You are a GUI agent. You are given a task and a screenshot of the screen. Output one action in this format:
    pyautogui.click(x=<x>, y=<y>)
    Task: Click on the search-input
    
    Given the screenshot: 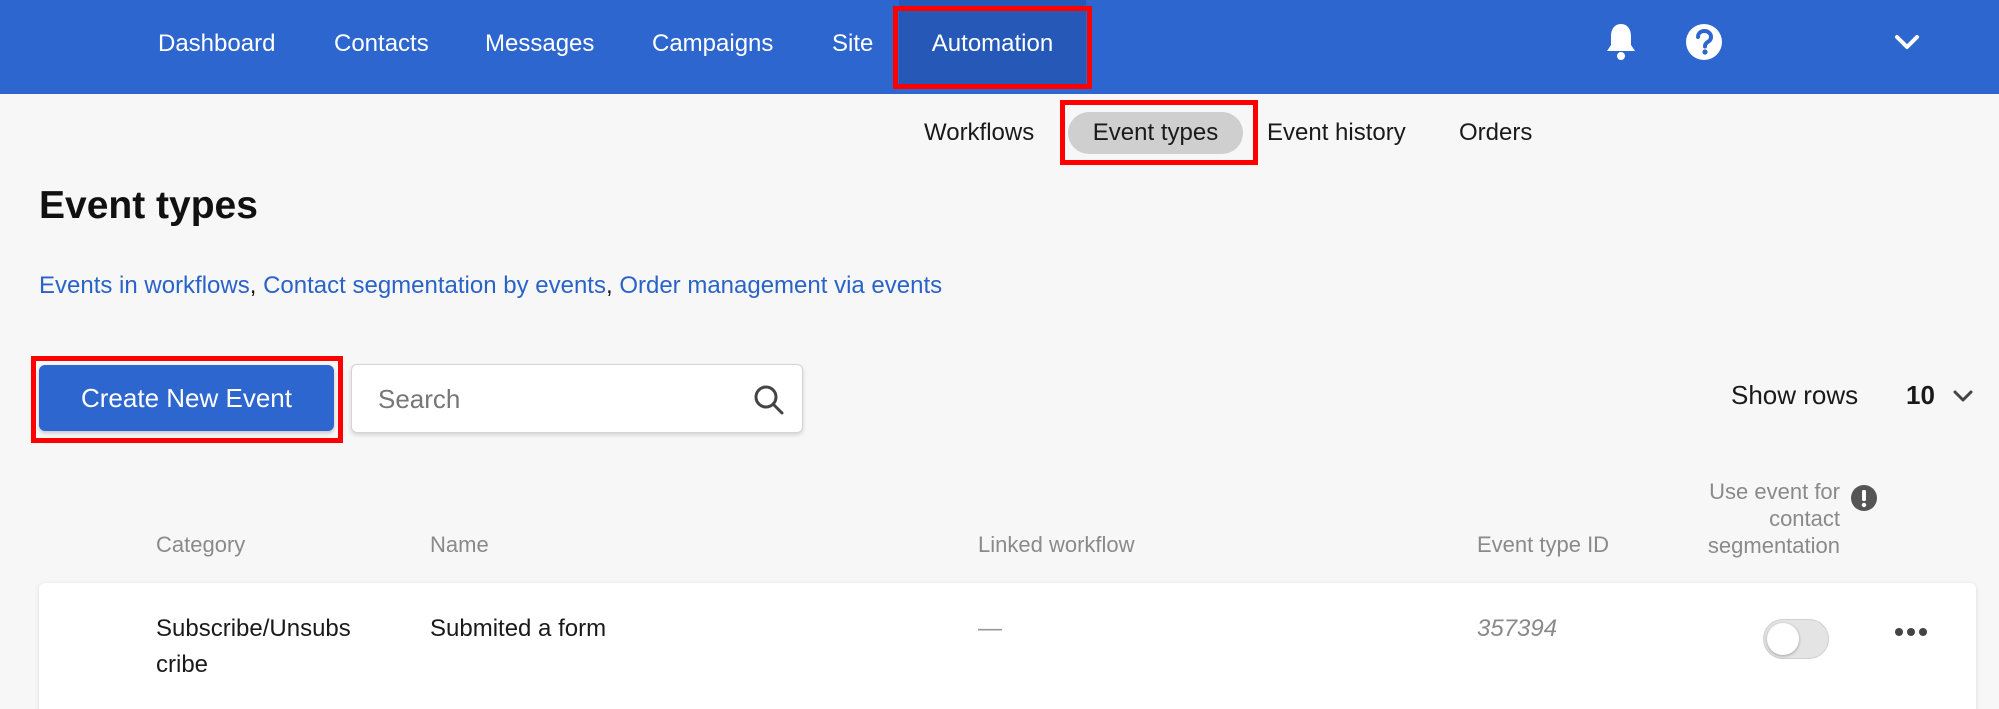 What is the action you would take?
    pyautogui.click(x=548, y=399)
    